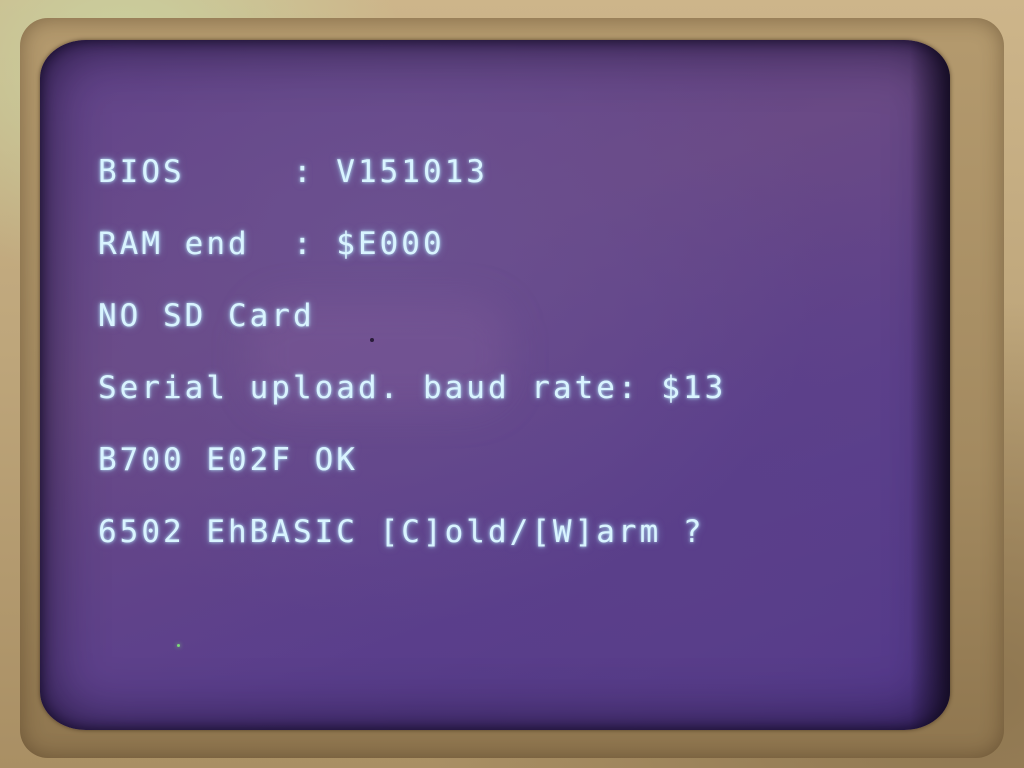  Describe the element at coordinates (412, 532) in the screenshot. I see `basic-start-prompt: 6502 EhBASIC [C]old/[W]arm ?` at that location.